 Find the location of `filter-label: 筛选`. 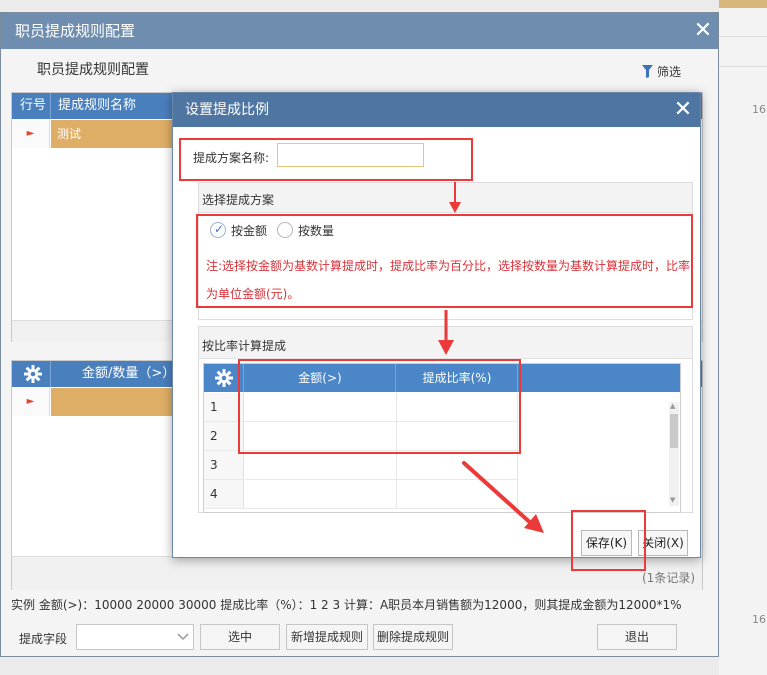

filter-label: 筛选 is located at coordinates (669, 72).